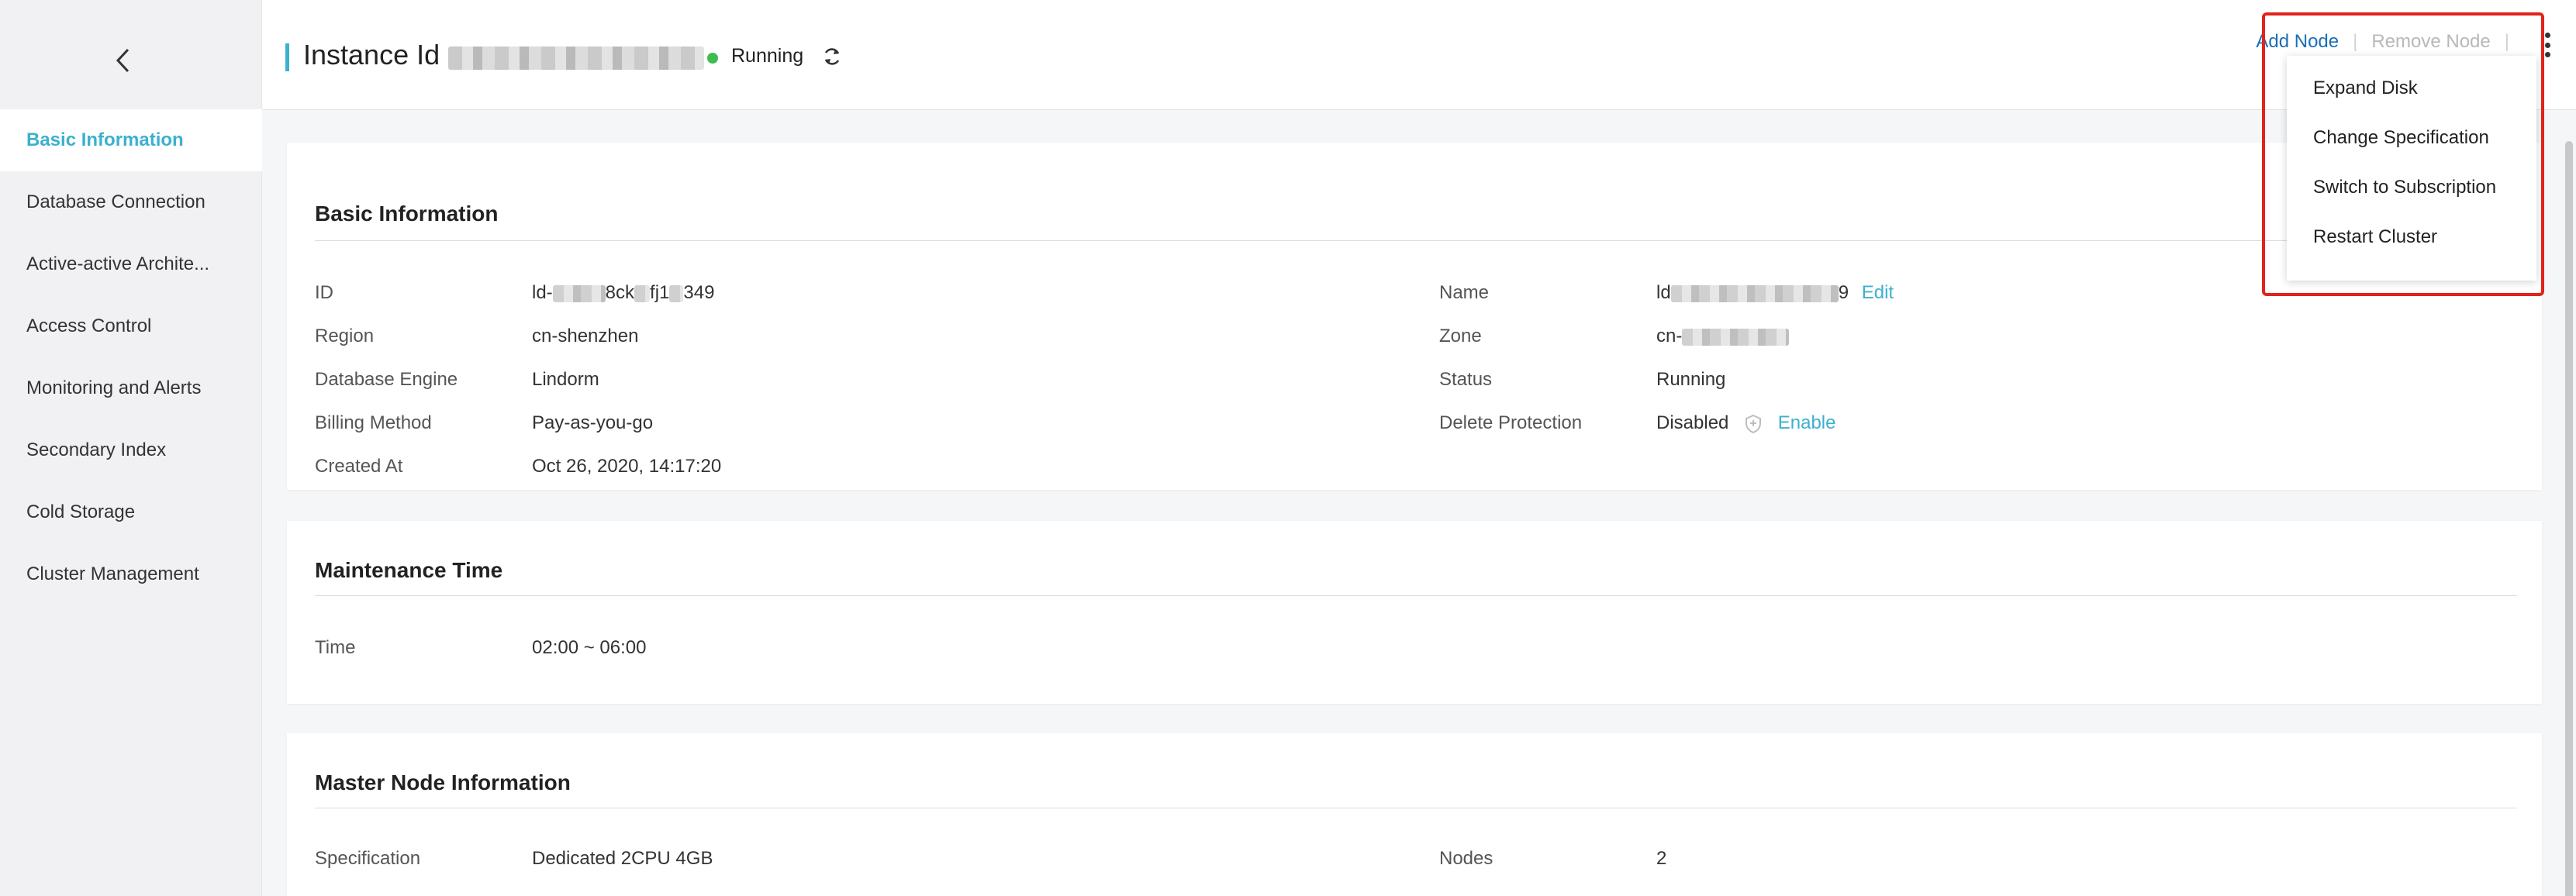 This screenshot has height=896, width=2576. Describe the element at coordinates (2412, 138) in the screenshot. I see `menu-item-change-specification: Change Specification` at that location.